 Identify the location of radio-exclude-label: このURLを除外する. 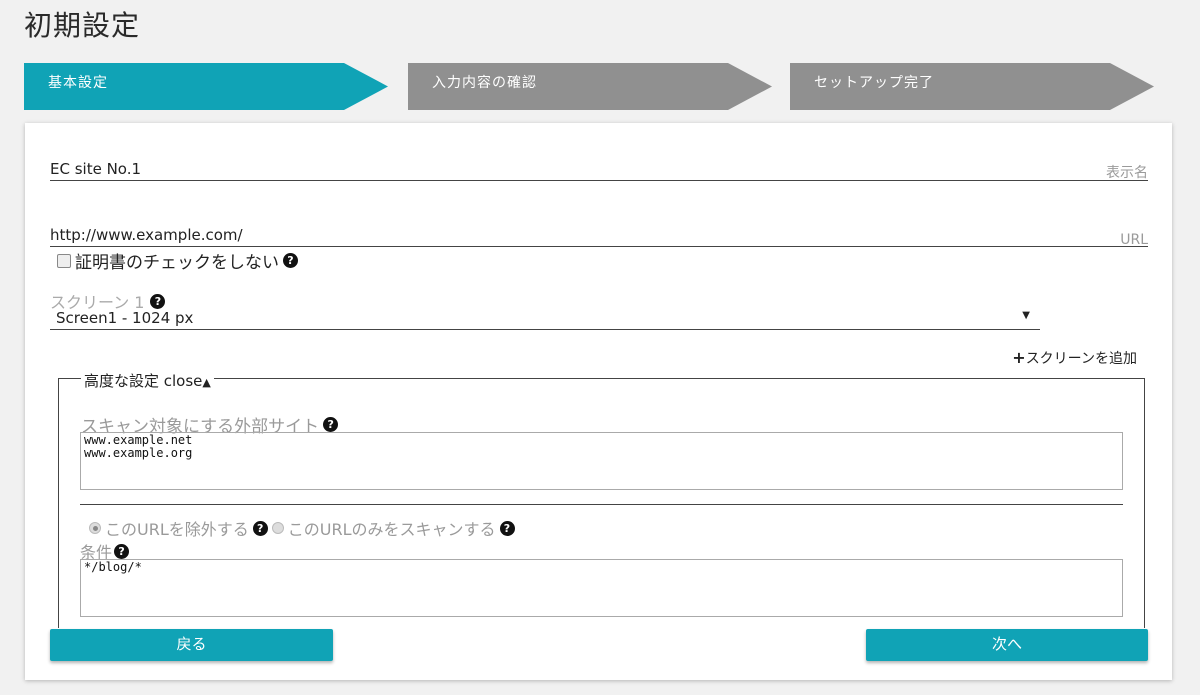
(177, 529).